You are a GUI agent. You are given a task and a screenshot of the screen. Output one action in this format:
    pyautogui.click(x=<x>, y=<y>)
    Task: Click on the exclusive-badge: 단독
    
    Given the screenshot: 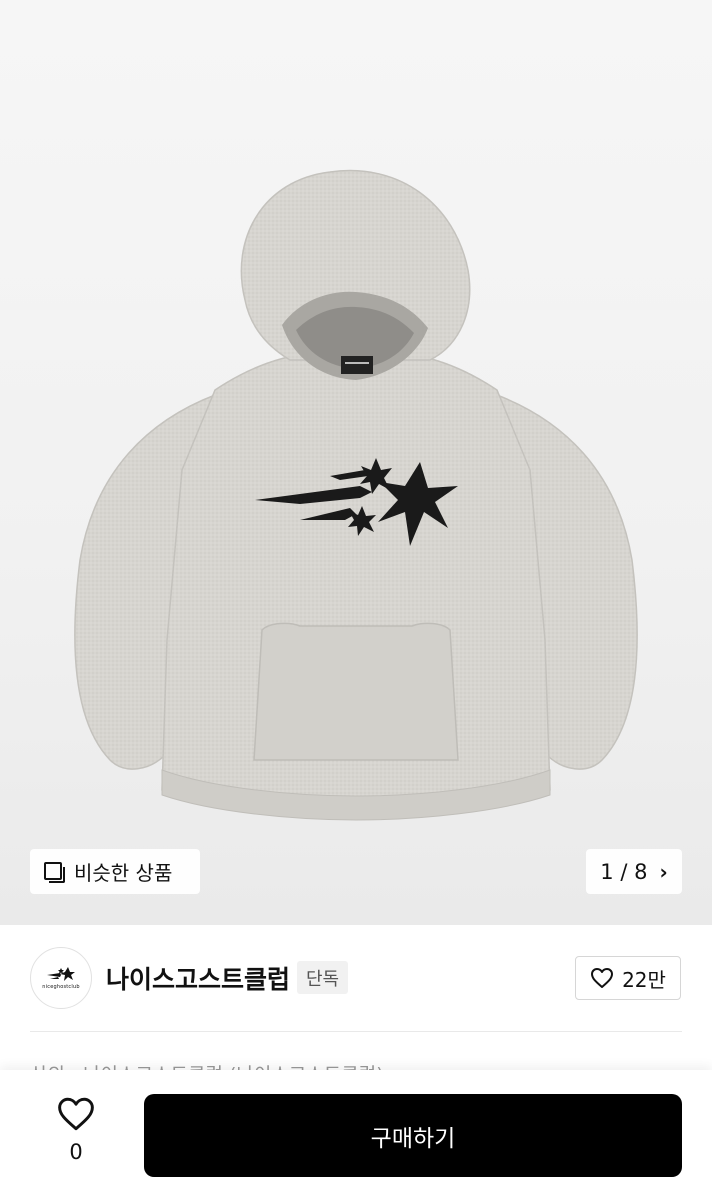 What is the action you would take?
    pyautogui.click(x=323, y=977)
    